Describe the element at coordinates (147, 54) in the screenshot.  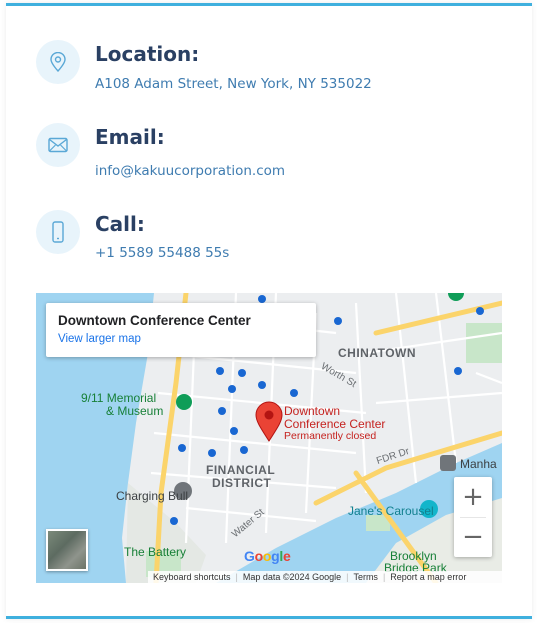
I see `location-title: Location:` at that location.